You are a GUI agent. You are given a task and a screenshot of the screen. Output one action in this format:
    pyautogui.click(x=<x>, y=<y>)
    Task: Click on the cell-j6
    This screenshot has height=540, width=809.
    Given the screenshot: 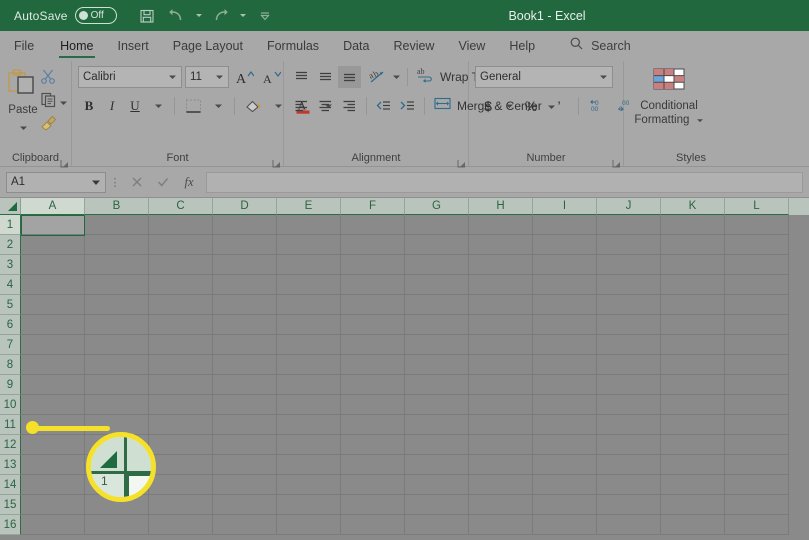 What is the action you would take?
    pyautogui.click(x=629, y=325)
    